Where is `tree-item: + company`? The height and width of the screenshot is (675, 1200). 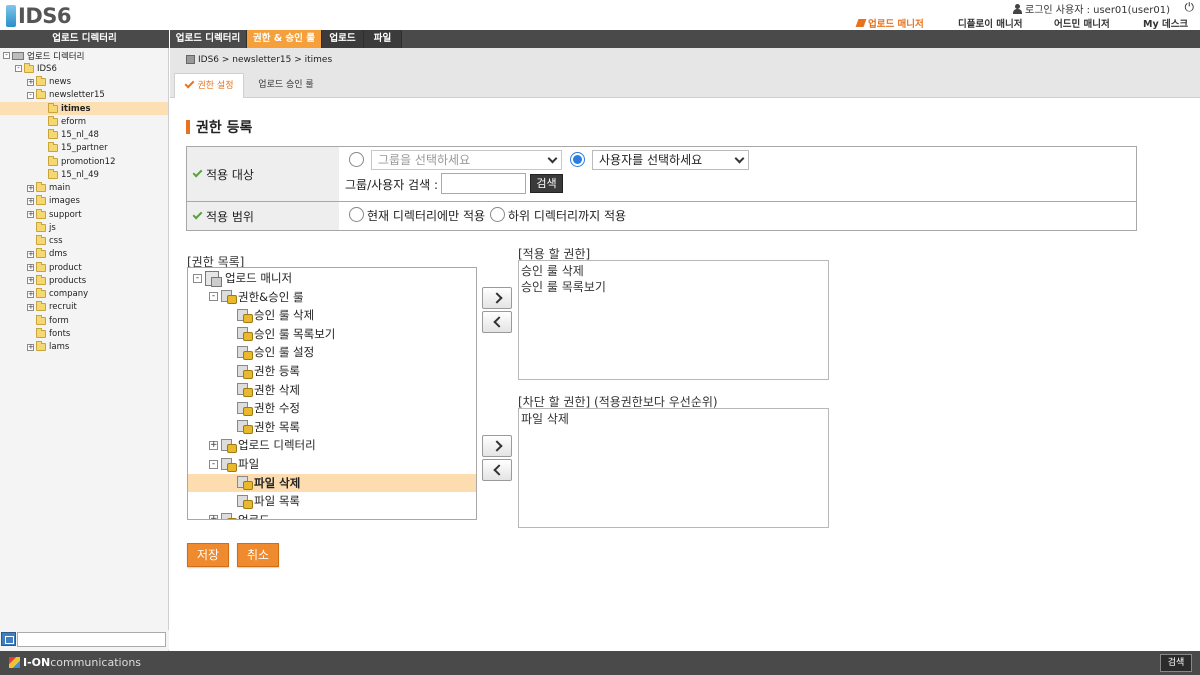 tree-item: + company is located at coordinates (84, 294).